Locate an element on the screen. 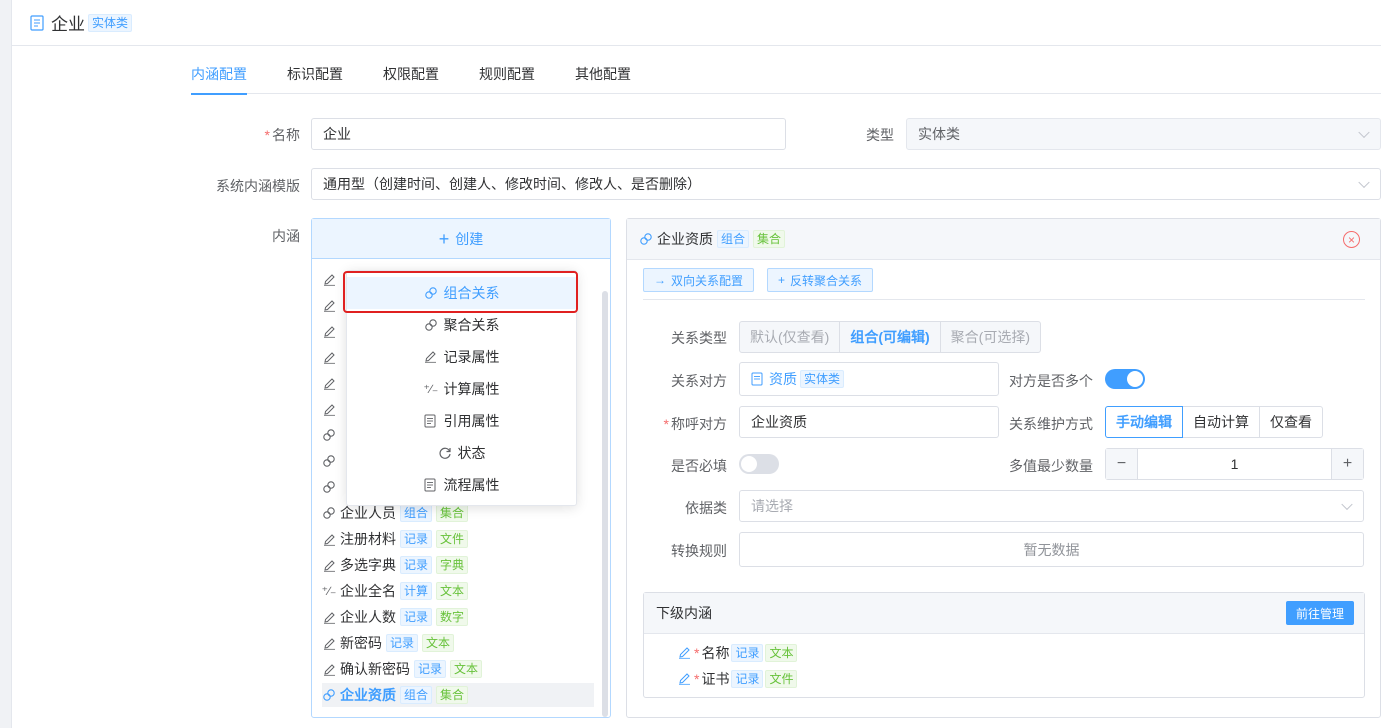 The height and width of the screenshot is (728, 1381). counterpart-label: 关系对方 is located at coordinates (699, 381).